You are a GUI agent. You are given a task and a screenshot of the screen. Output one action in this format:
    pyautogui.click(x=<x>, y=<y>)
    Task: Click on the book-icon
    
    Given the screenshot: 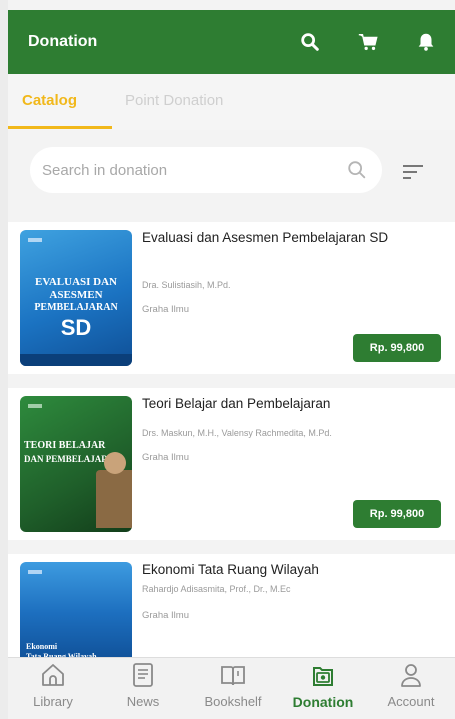 What is the action you would take?
    pyautogui.click(x=233, y=676)
    